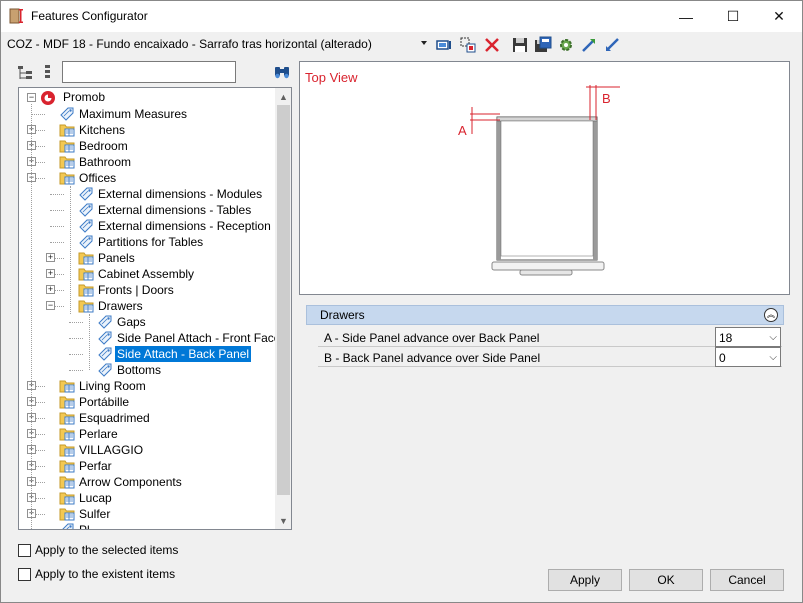 The image size is (803, 603). I want to click on property-value-b-select: 0 ⌵, so click(748, 357).